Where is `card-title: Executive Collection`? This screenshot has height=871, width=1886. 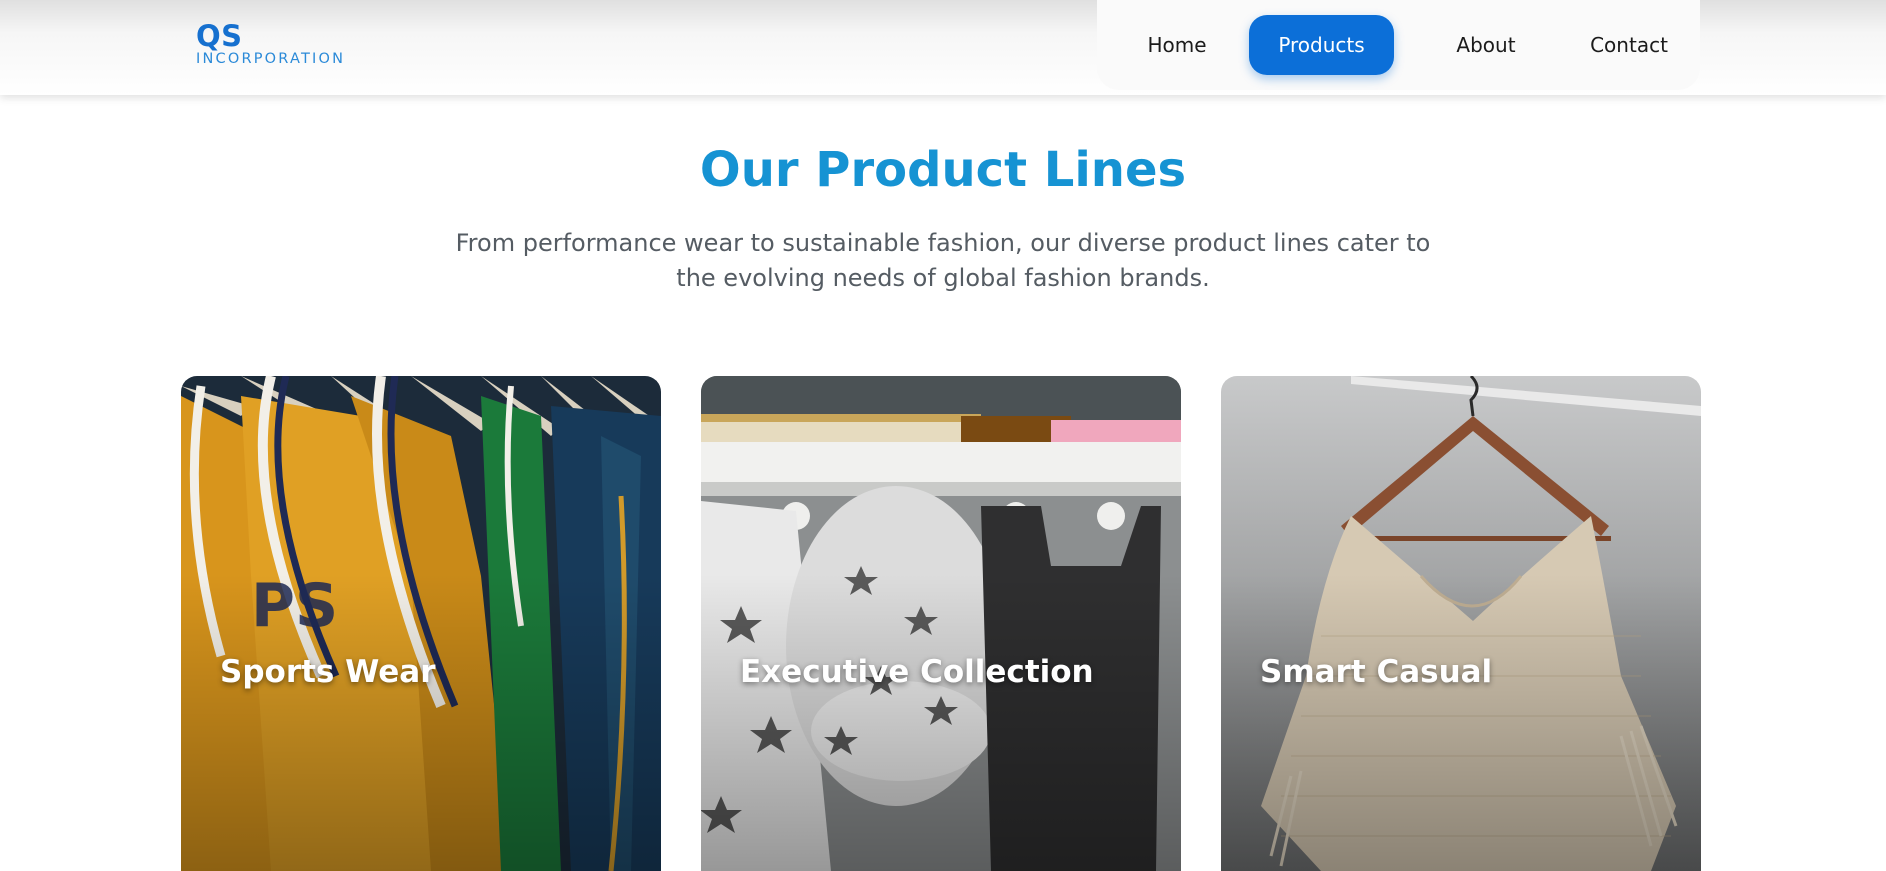
card-title: Executive Collection is located at coordinates (917, 672).